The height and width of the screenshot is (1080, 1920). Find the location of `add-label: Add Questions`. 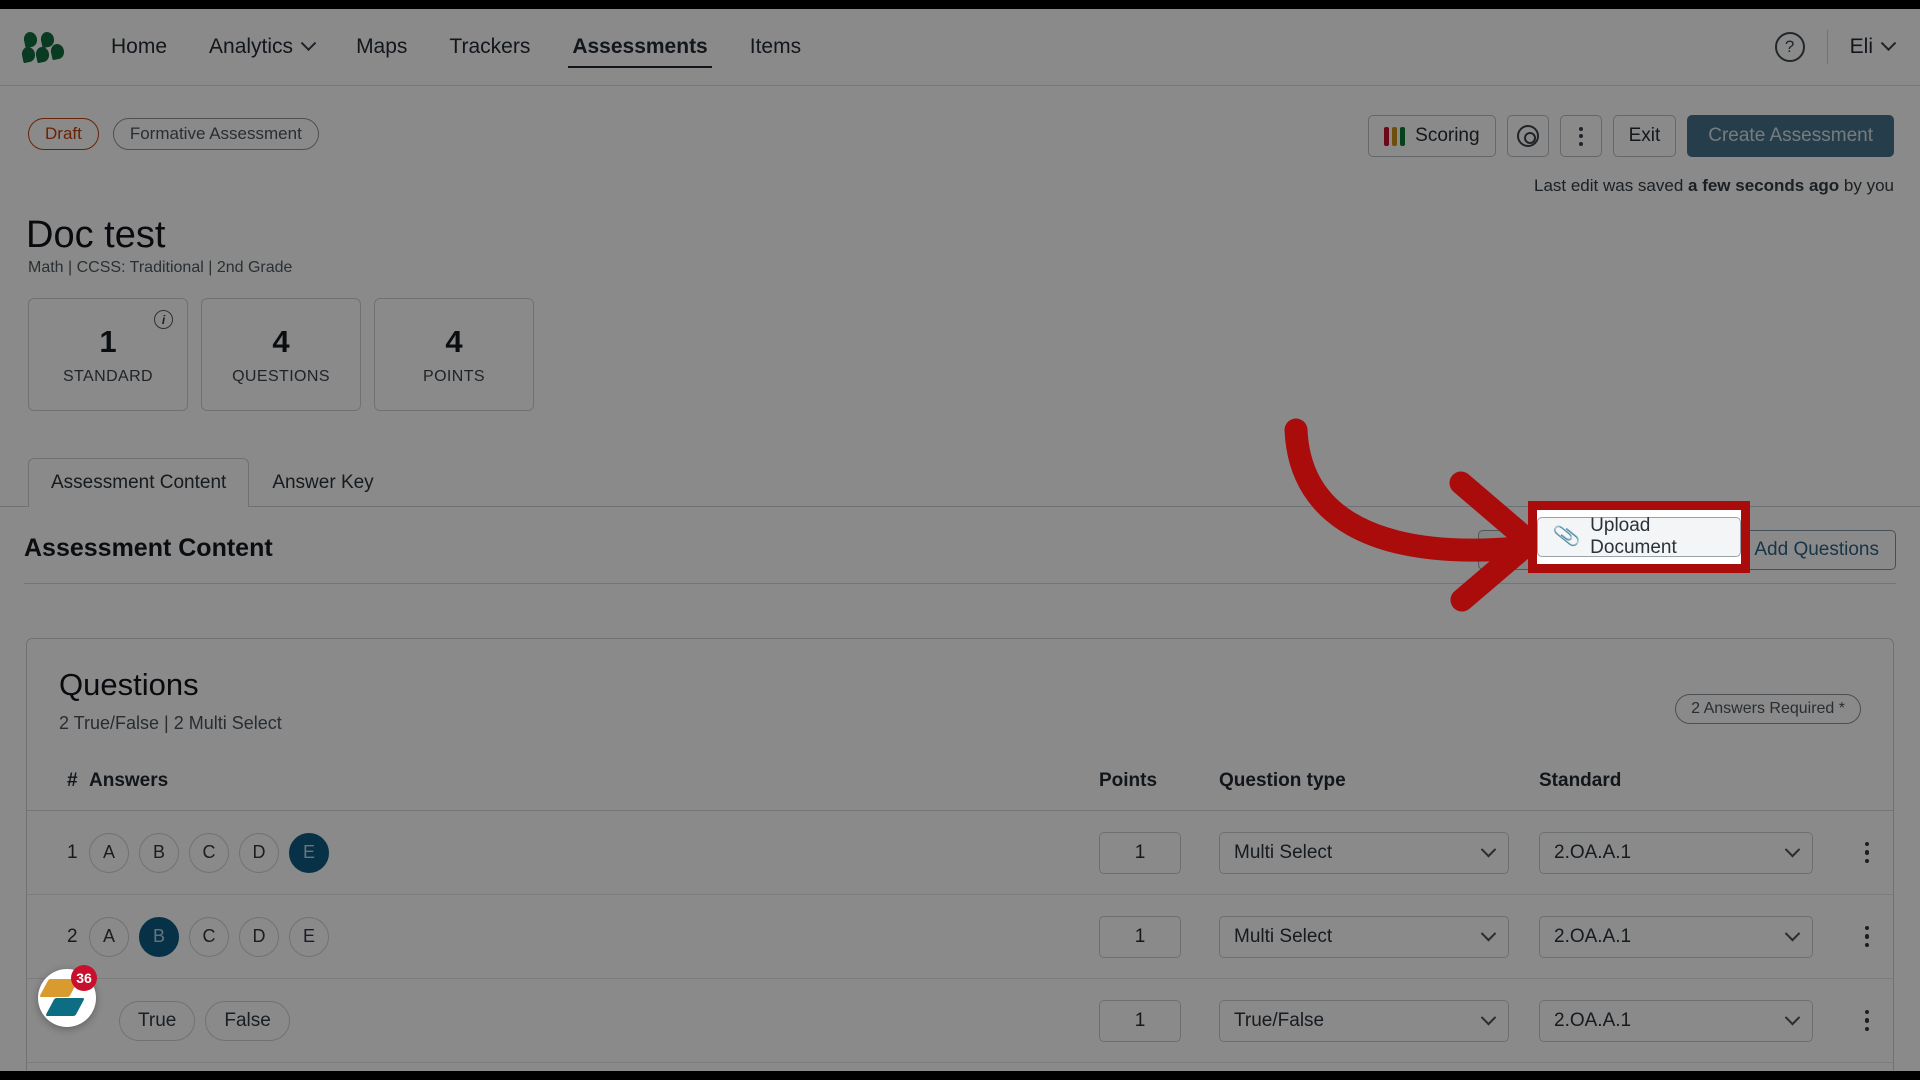

add-label: Add Questions is located at coordinates (1816, 549).